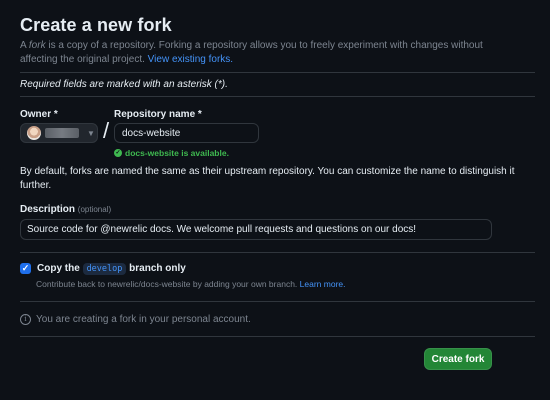 The height and width of the screenshot is (400, 550). Describe the element at coordinates (91, 133) in the screenshot. I see `chevron-down-icon: ▼` at that location.